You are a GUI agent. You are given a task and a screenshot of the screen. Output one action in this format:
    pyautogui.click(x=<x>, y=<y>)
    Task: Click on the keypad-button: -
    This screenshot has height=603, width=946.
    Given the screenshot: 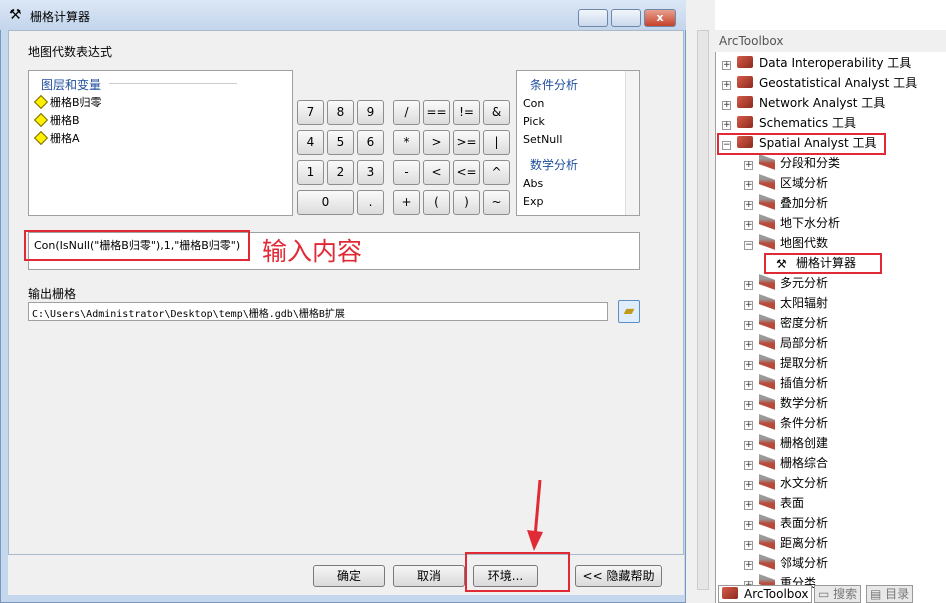 What is the action you would take?
    pyautogui.click(x=406, y=172)
    